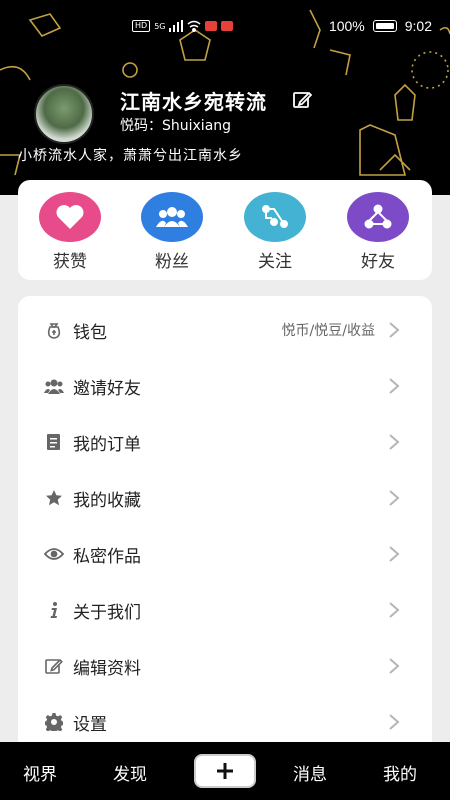 The height and width of the screenshot is (800, 450). What do you see at coordinates (90, 332) in the screenshot?
I see `menu-label: 钱包` at bounding box center [90, 332].